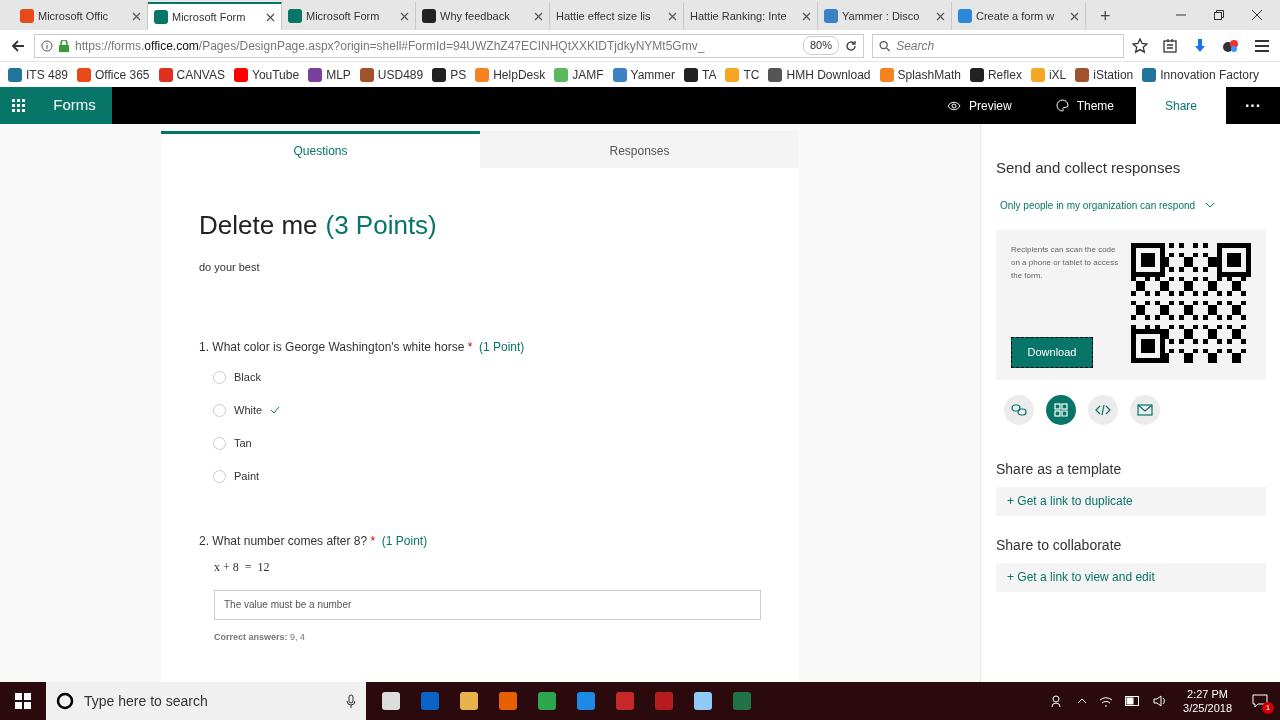 This screenshot has height=720, width=1280. What do you see at coordinates (338, 74) in the screenshot?
I see `bookmark-link: MLP` at bounding box center [338, 74].